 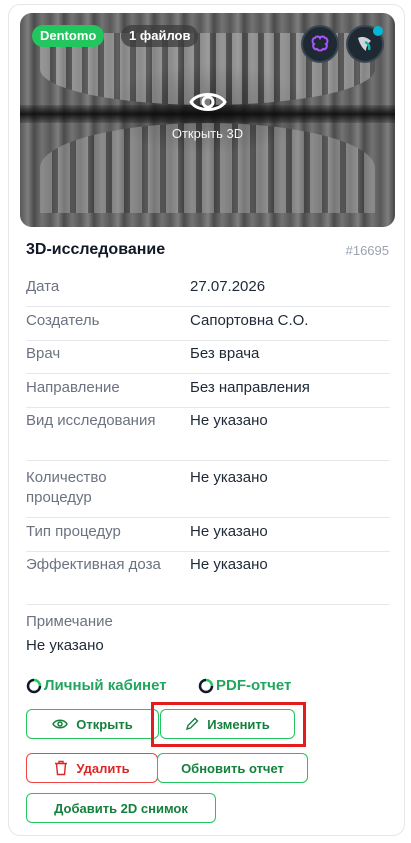 I want to click on add-2d-image-button-label: Добавить 2D снимок, so click(x=121, y=808).